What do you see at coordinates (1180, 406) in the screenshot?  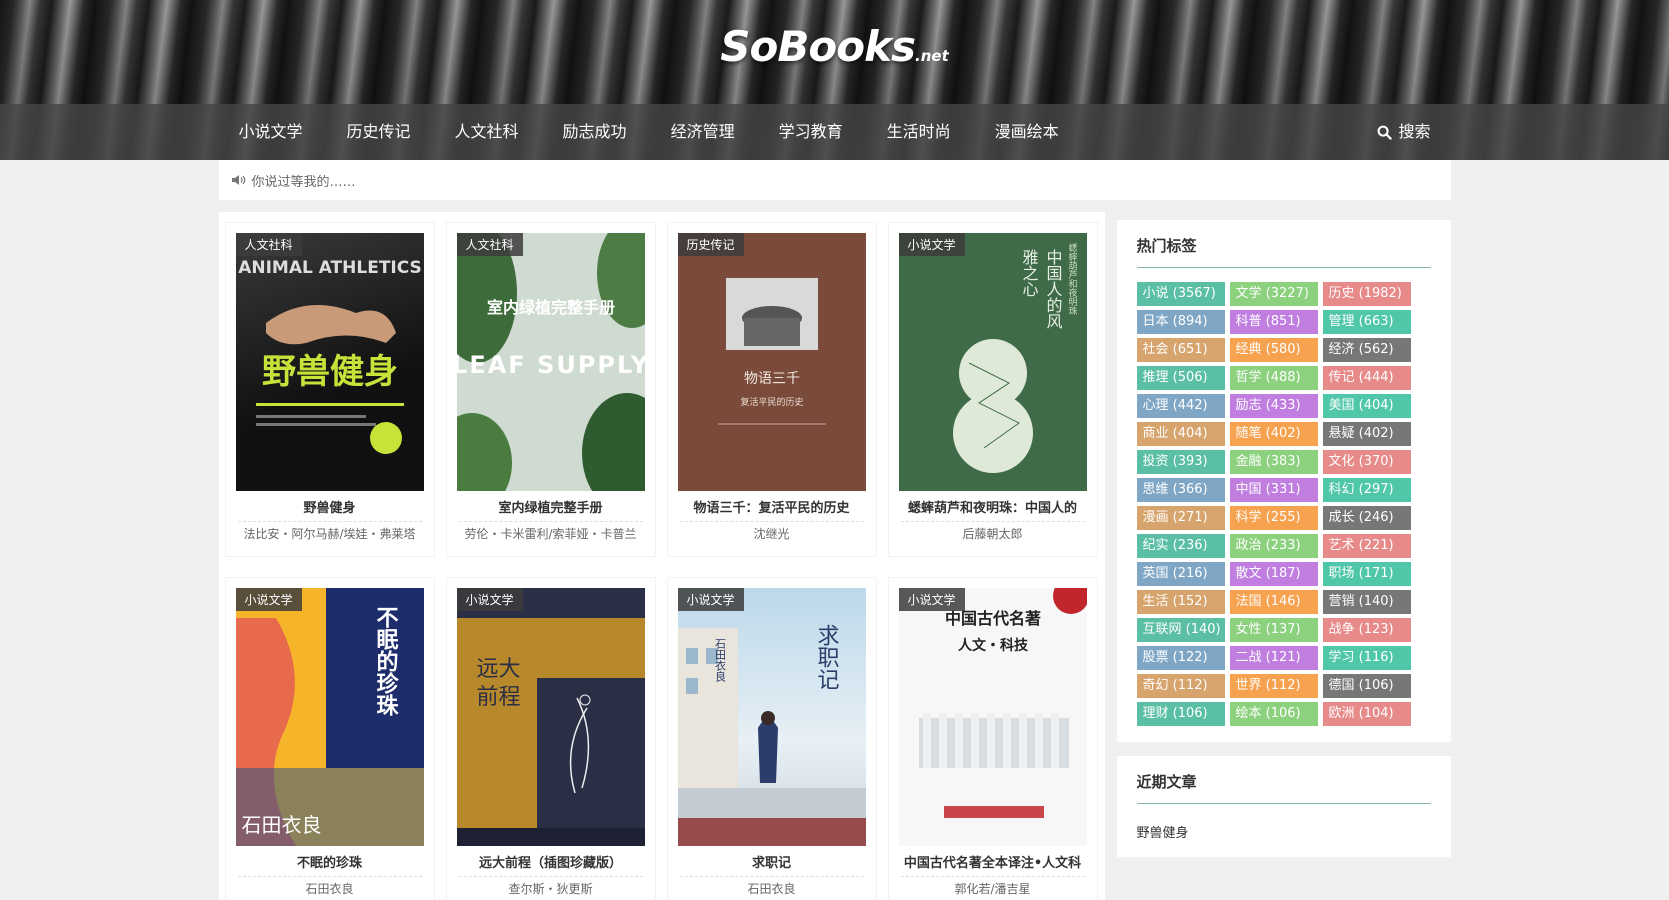 I see `tag-link: 心理 (442)` at bounding box center [1180, 406].